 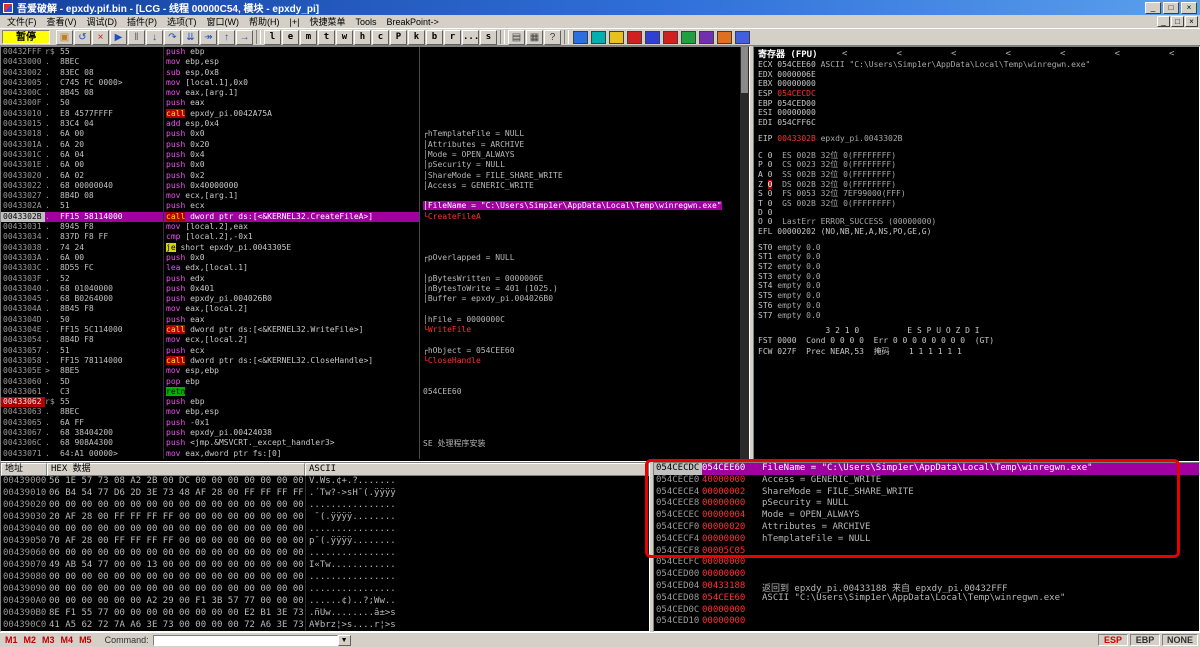 What do you see at coordinates (926, 516) in the screenshot?
I see `stack-row: 054CECEC 00000004 Mode = OPEN_ALWAYS` at bounding box center [926, 516].